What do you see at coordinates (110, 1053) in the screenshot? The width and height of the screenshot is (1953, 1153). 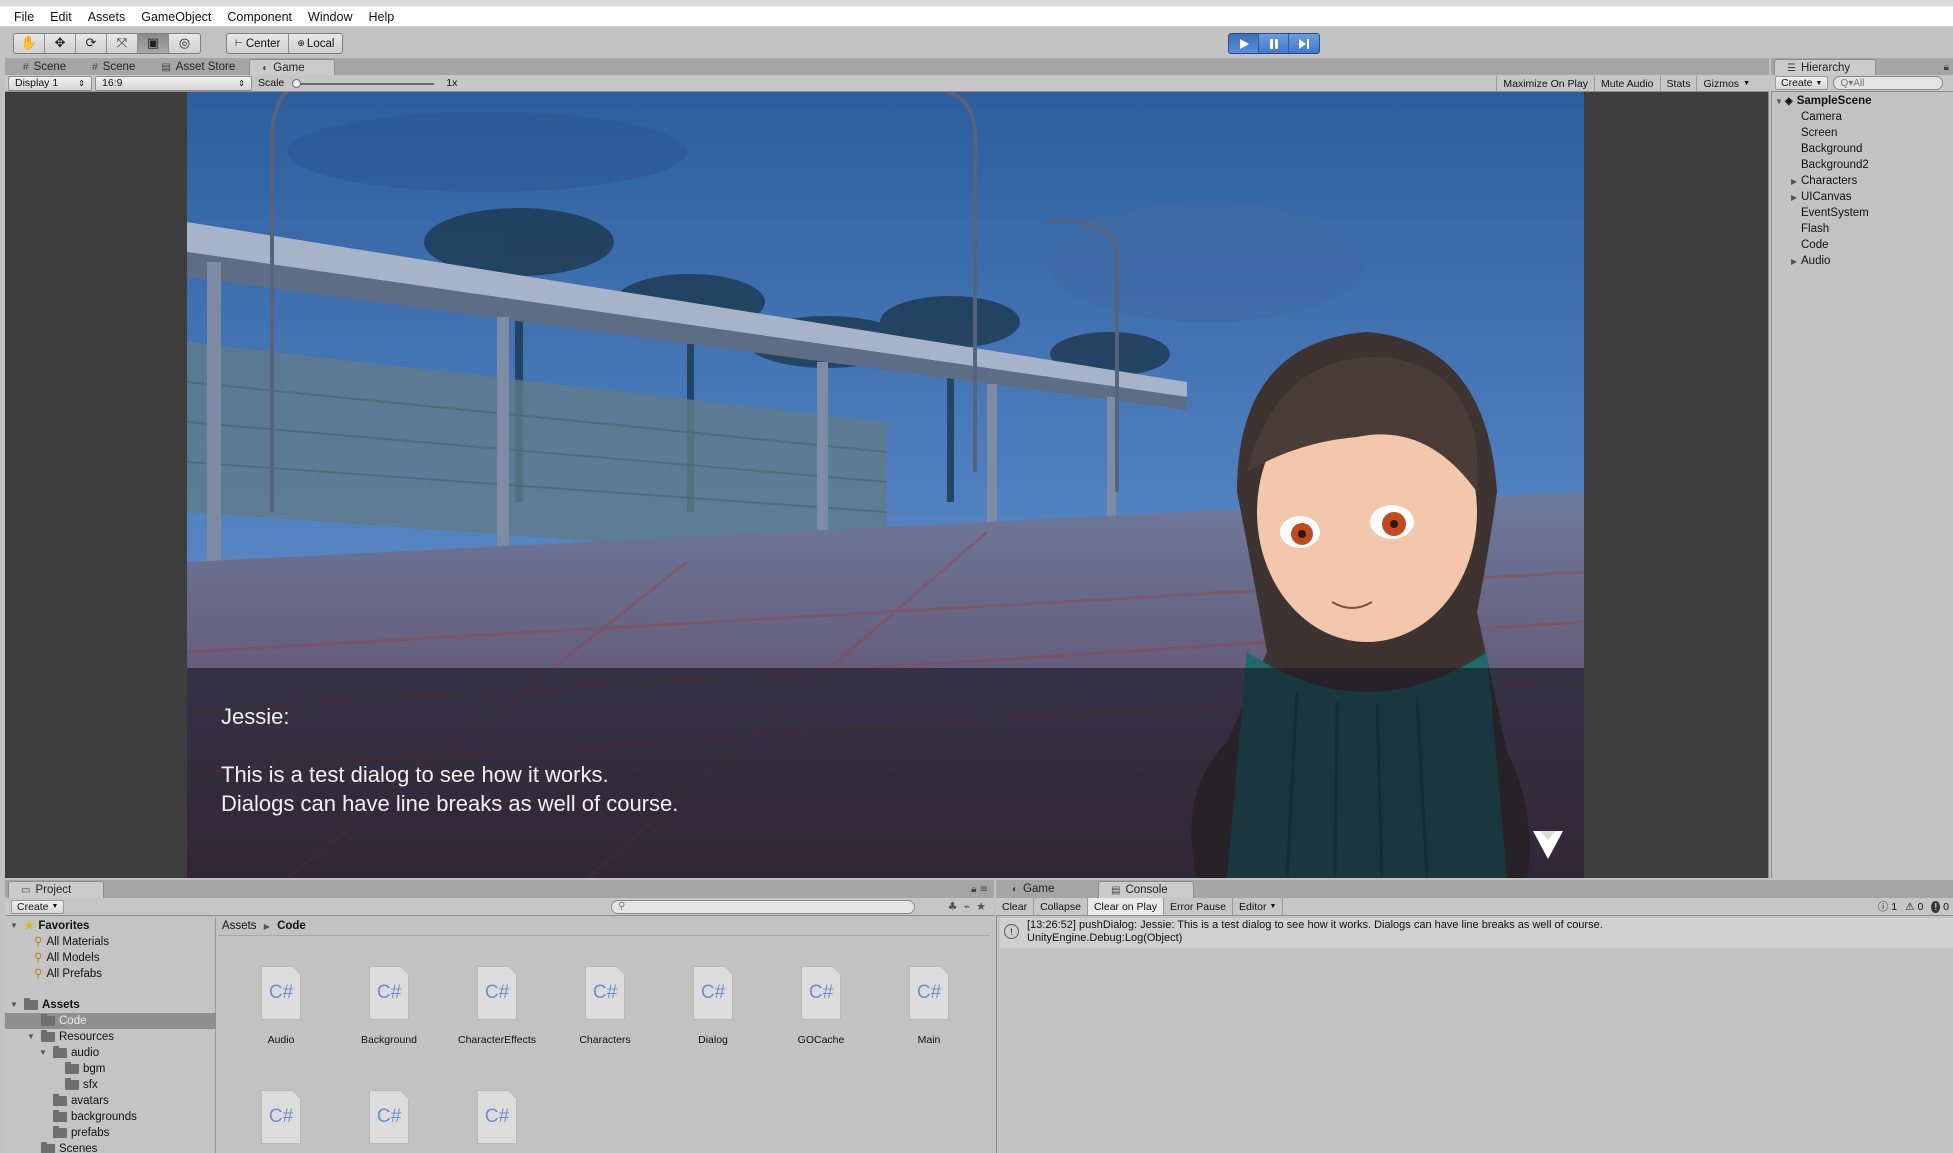 I see `asset-folder-audio: ▼ audio` at bounding box center [110, 1053].